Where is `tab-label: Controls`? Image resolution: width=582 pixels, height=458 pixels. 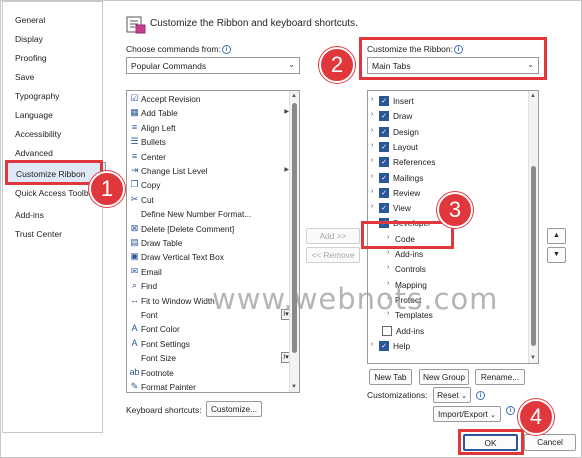
tab-label: Controls is located at coordinates (410, 269).